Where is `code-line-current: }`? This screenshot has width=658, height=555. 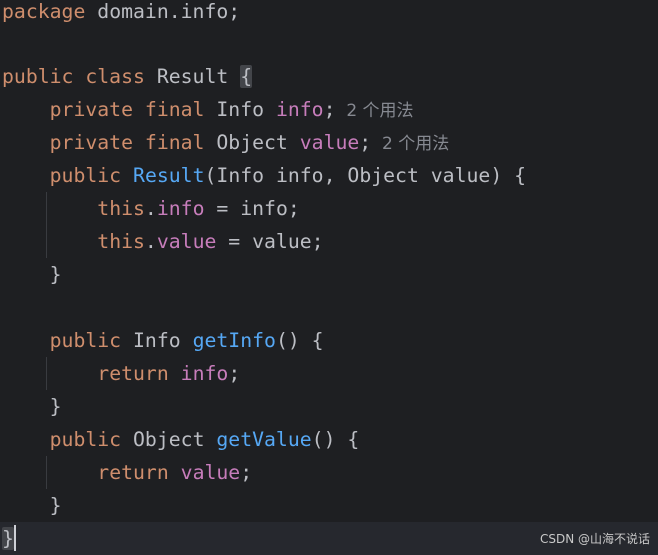
code-line-current: } is located at coordinates (8, 538).